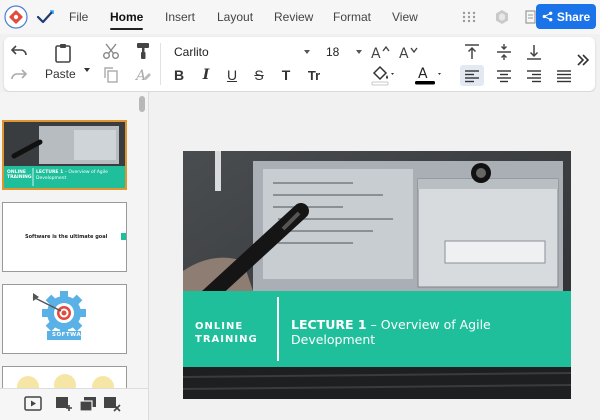 This screenshot has width=600, height=420. What do you see at coordinates (112, 404) in the screenshot?
I see `delete-slide-icon` at bounding box center [112, 404].